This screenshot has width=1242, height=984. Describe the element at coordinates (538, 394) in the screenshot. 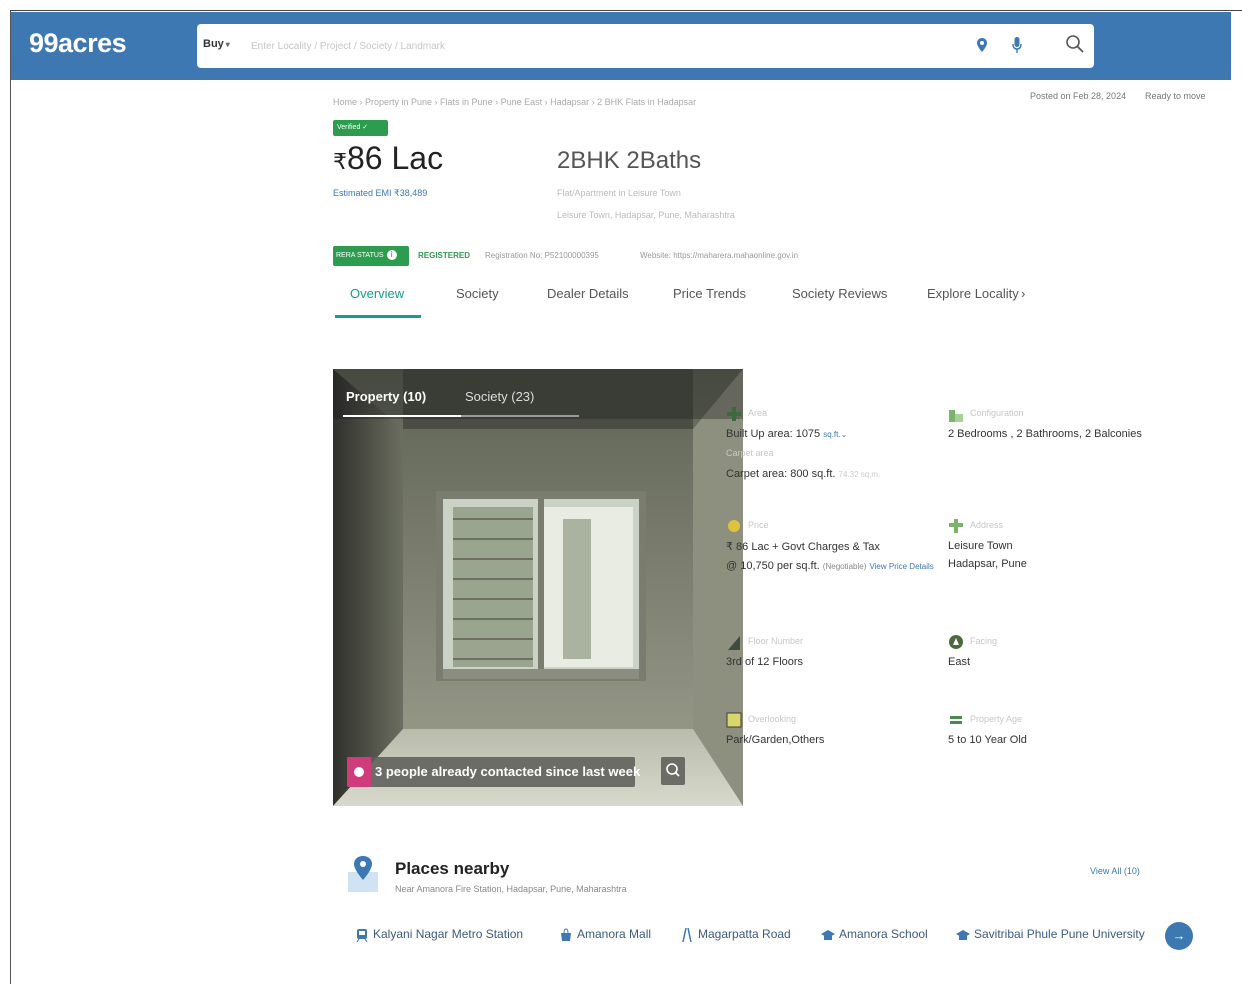

I see `photo-tabs: Property (10) Society (23)` at that location.